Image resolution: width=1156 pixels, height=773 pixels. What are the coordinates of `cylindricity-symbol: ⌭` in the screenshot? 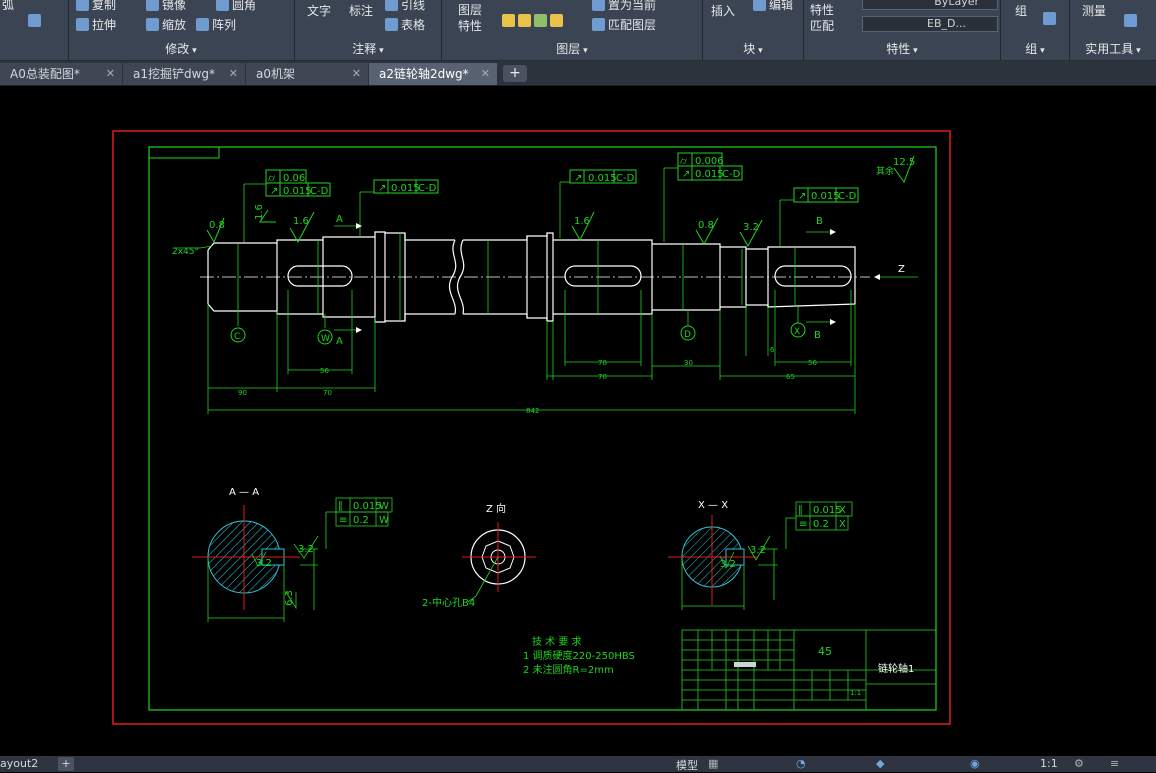 It's located at (684, 161).